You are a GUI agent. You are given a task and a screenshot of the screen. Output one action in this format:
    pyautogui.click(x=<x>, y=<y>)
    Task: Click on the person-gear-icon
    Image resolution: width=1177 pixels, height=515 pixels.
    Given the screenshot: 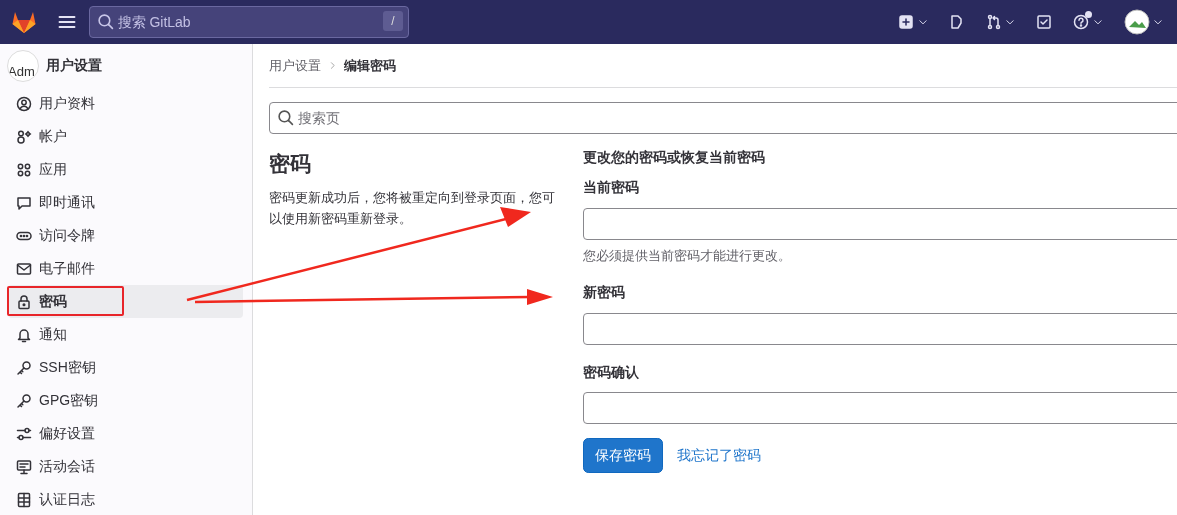 What is the action you would take?
    pyautogui.click(x=24, y=136)
    